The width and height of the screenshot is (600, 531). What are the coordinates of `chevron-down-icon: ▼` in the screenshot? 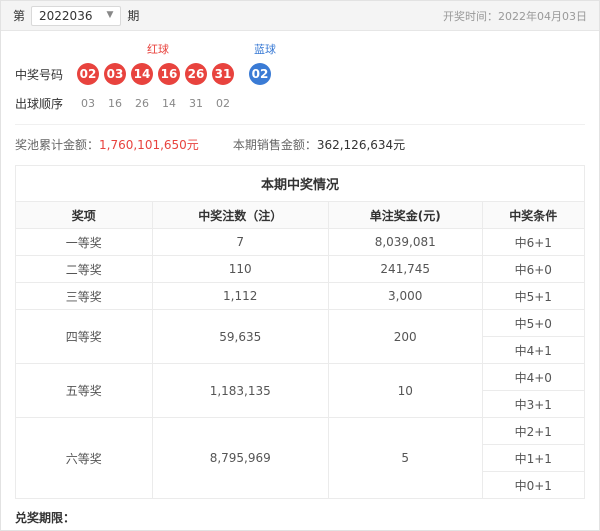 It's located at (110, 15).